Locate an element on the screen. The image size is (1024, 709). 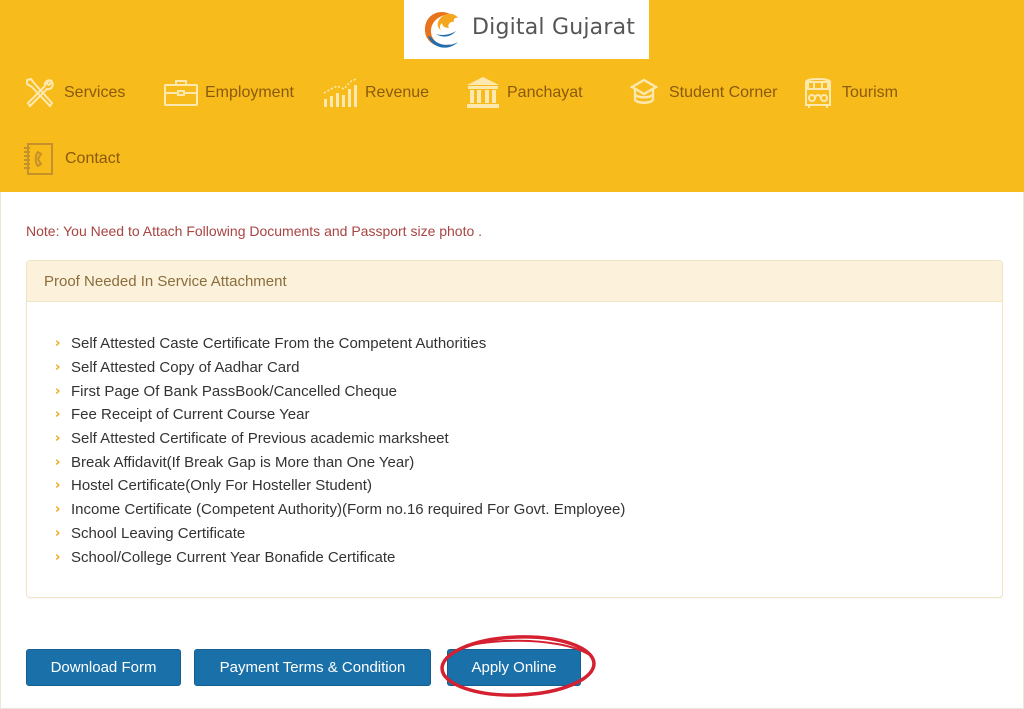
nav-employment: Employment is located at coordinates (228, 93).